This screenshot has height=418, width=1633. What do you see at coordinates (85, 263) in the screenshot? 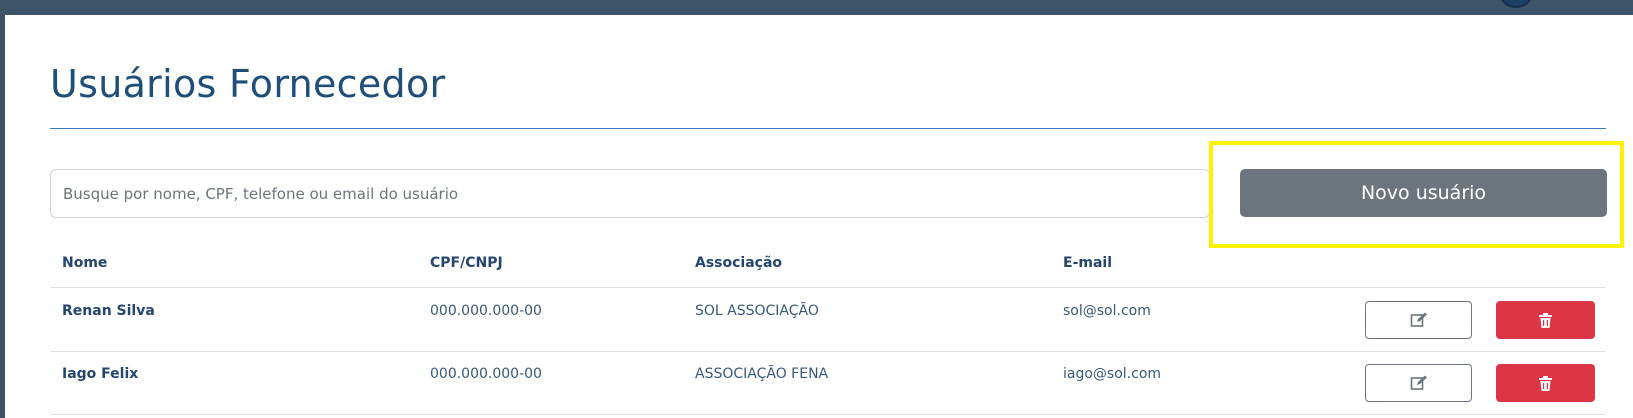
I see `column-header-name: Nome` at bounding box center [85, 263].